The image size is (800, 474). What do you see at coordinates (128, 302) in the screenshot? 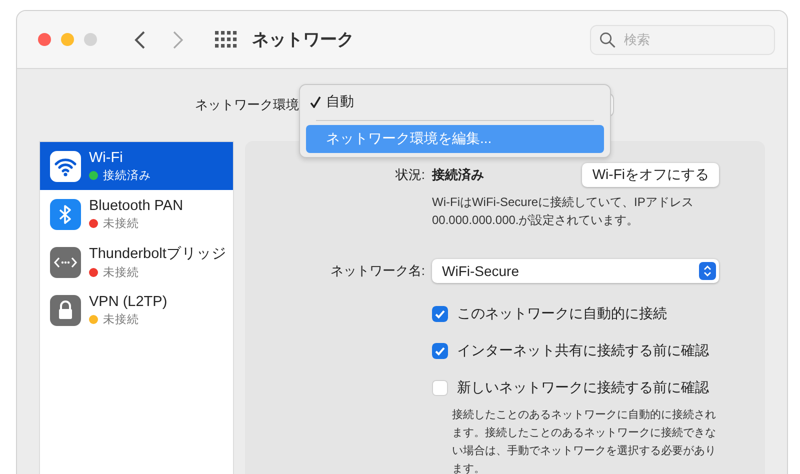
I see `service-name: VPN (L2TP)` at bounding box center [128, 302].